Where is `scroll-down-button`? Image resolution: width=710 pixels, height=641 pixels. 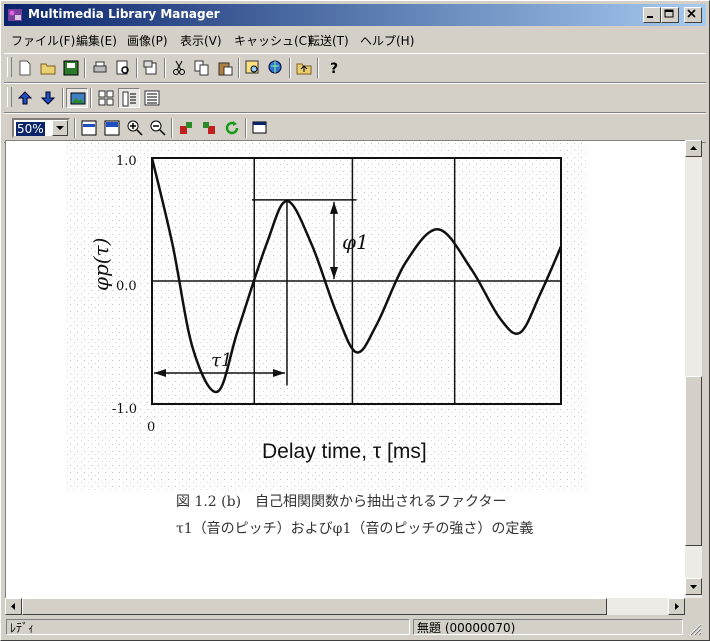
scroll-down-button is located at coordinates (693, 586).